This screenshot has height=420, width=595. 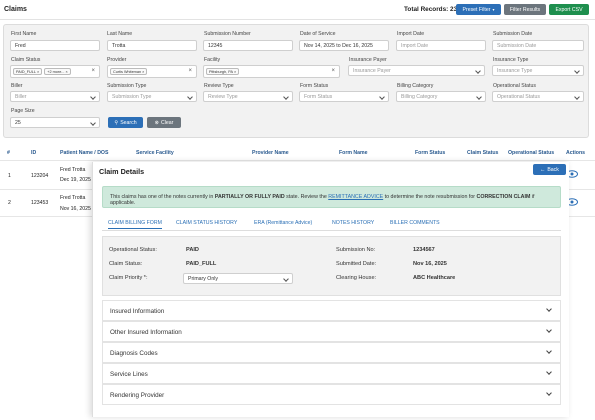 I want to click on provider-chip: Curtis Whiteman ×, so click(x=129, y=71).